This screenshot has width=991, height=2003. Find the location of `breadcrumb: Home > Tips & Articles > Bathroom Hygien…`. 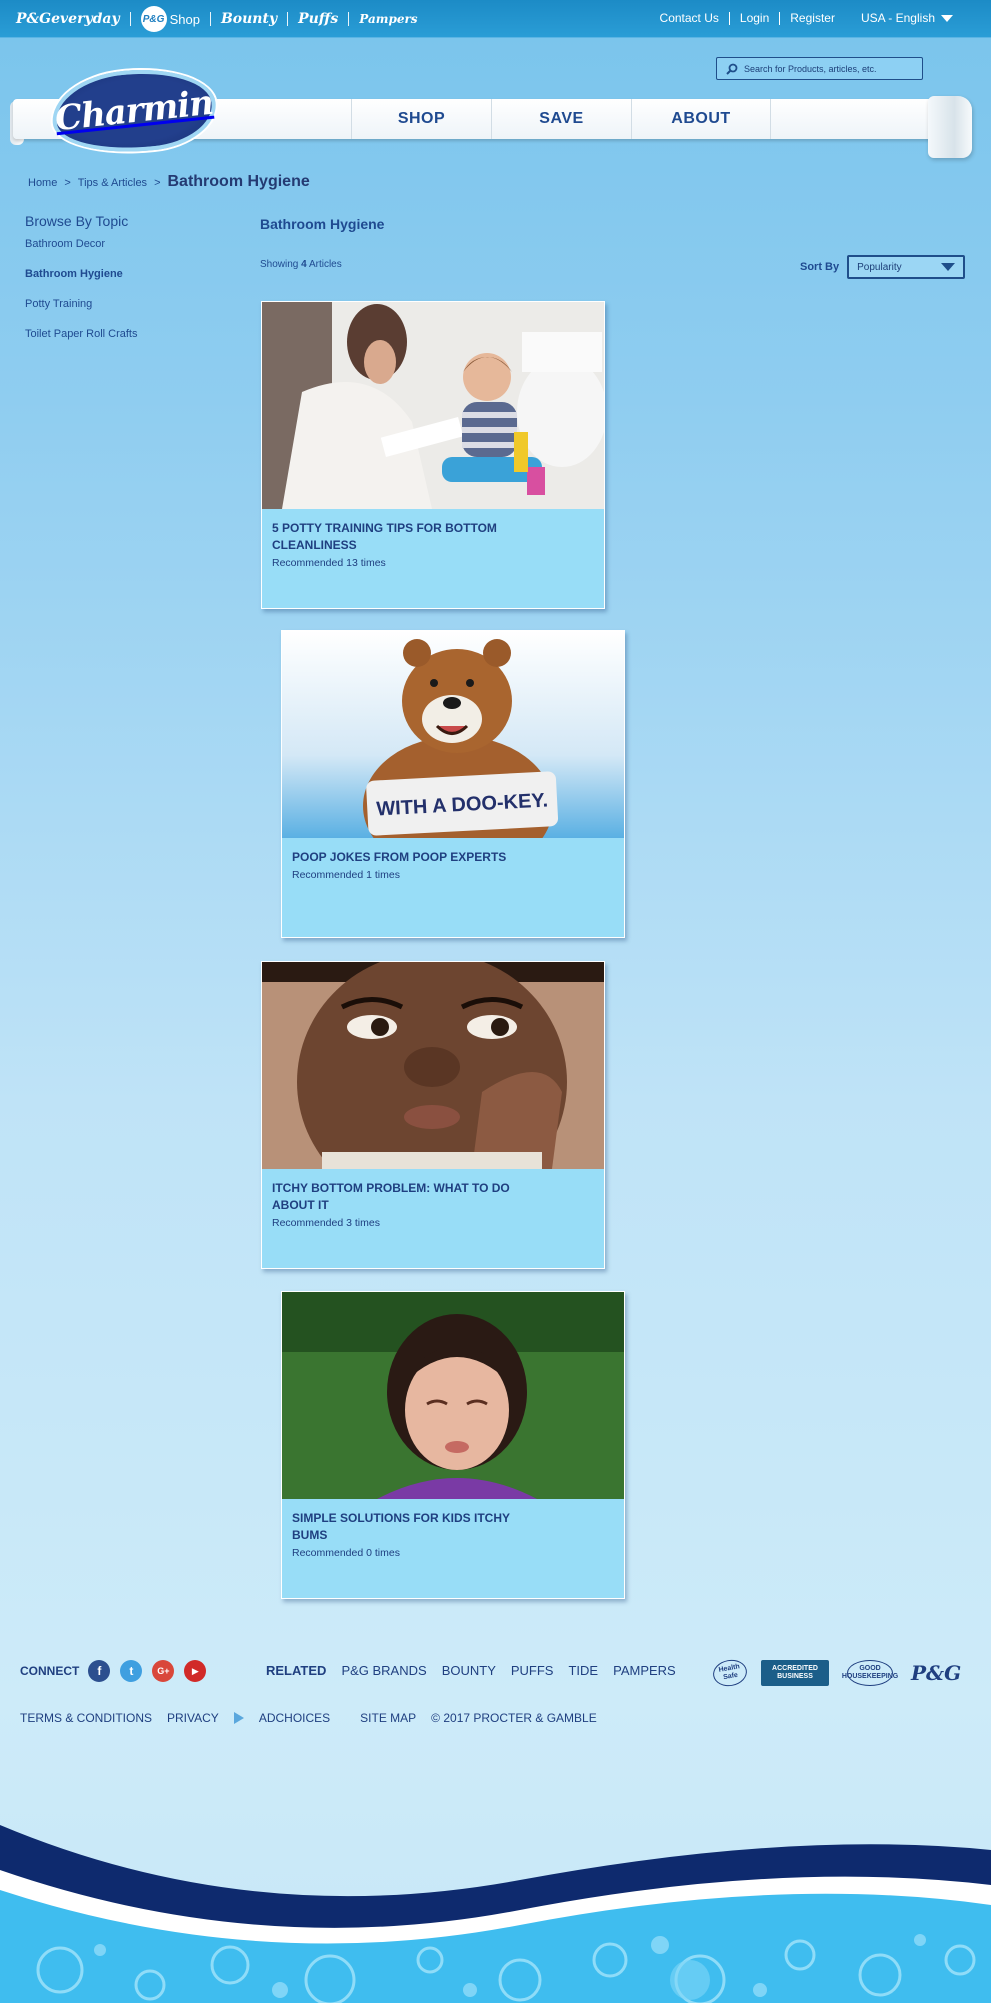

breadcrumb: Home > Tips & Articles > Bathroom Hygien… is located at coordinates (169, 182).